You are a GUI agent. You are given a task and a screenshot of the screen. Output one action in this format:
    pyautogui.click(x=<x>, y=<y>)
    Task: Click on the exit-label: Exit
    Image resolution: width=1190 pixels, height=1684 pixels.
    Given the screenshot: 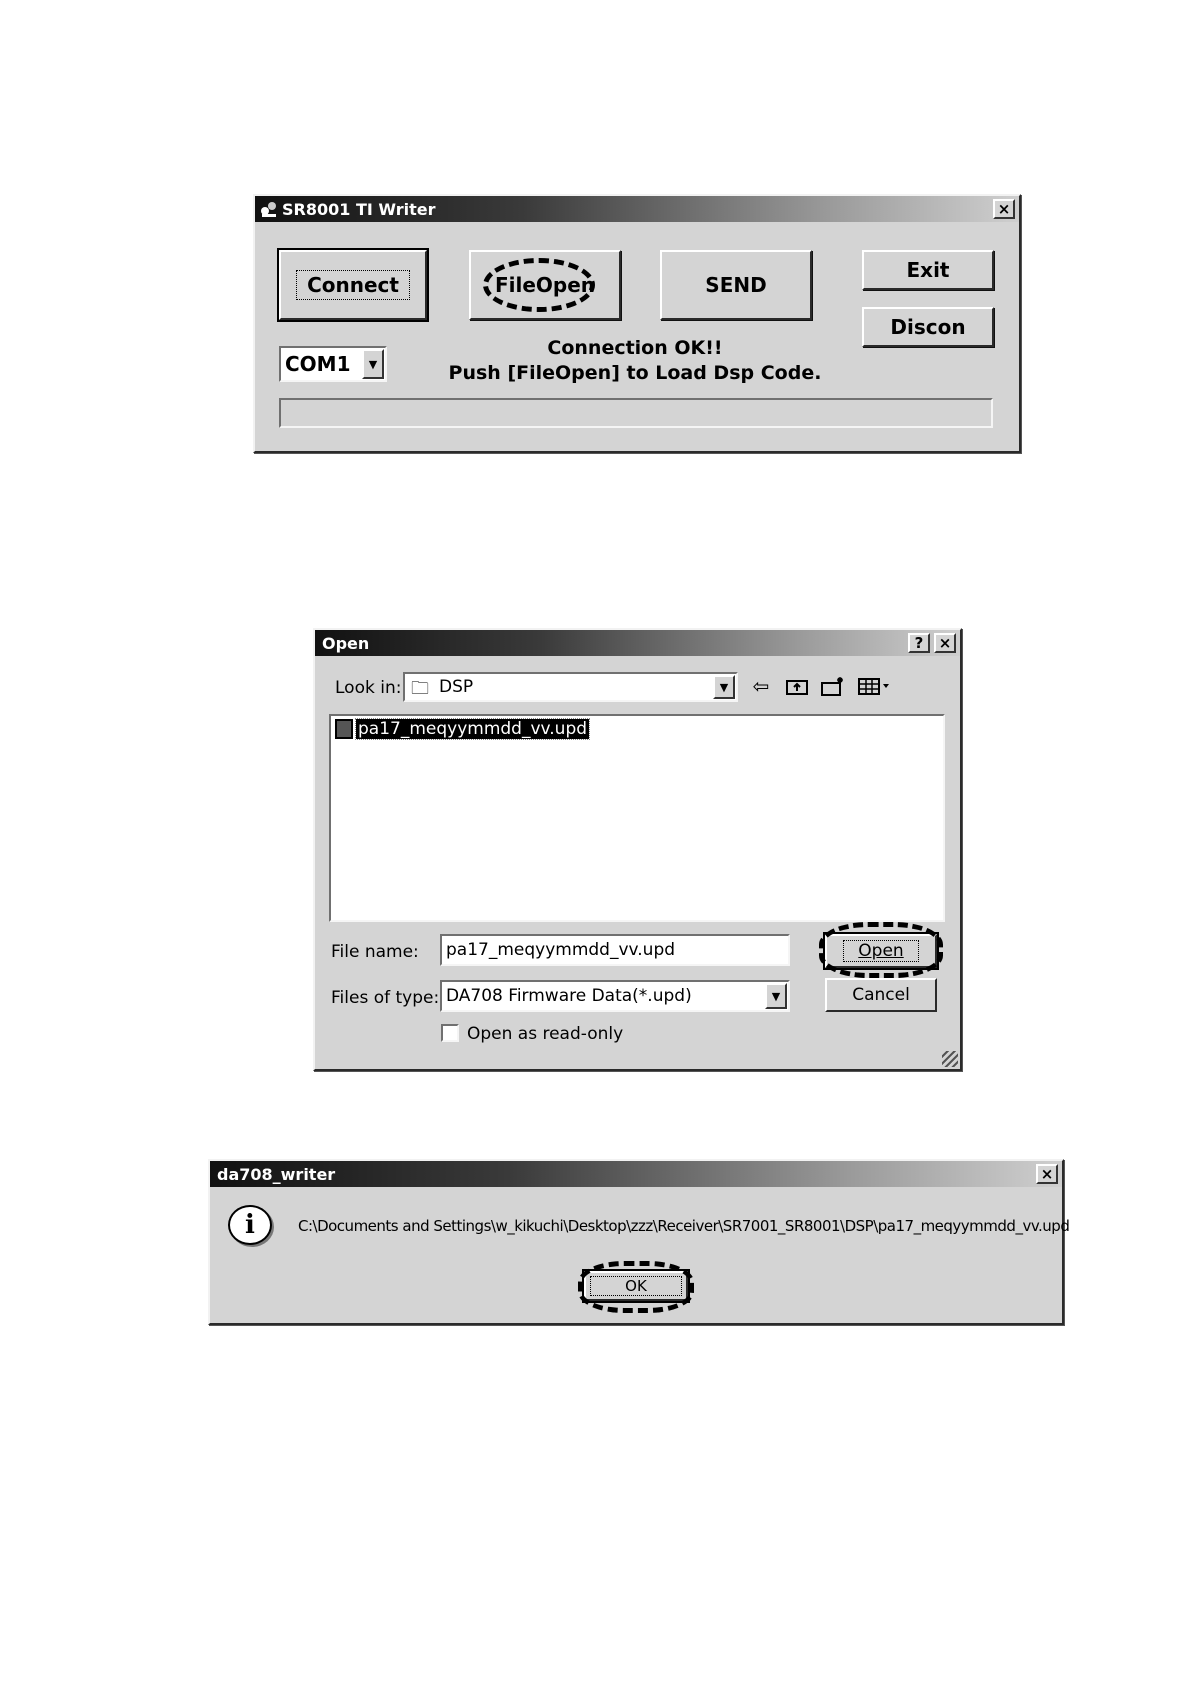 What is the action you would take?
    pyautogui.click(x=928, y=270)
    